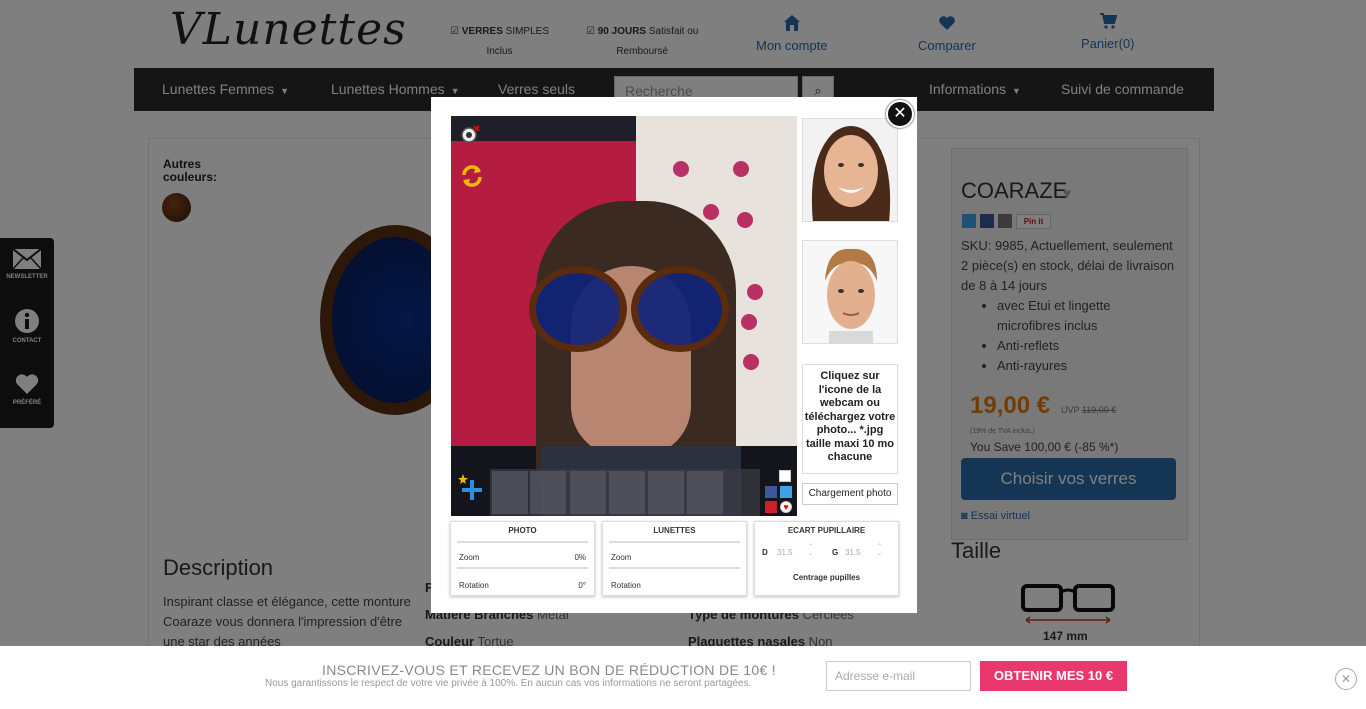 Image resolution: width=1366 pixels, height=709 pixels. I want to click on photo-top-slider, so click(522, 542).